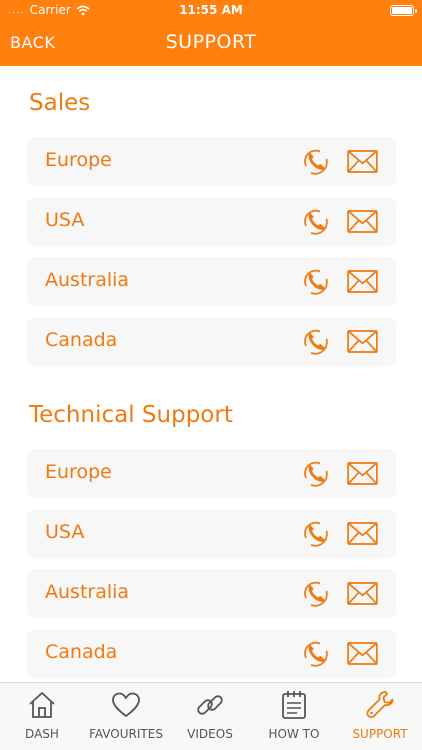 The width and height of the screenshot is (422, 750). Describe the element at coordinates (380, 705) in the screenshot. I see `wrench-icon` at that location.